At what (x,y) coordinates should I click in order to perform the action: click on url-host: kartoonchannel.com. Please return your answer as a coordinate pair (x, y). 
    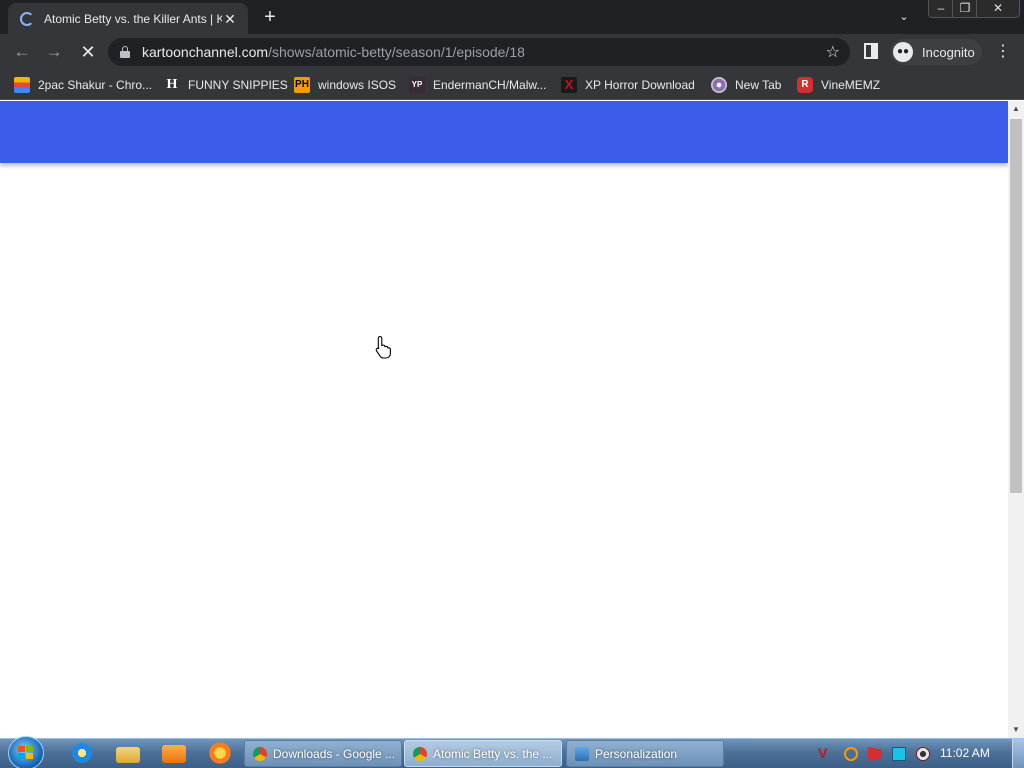
    Looking at the image, I should click on (205, 52).